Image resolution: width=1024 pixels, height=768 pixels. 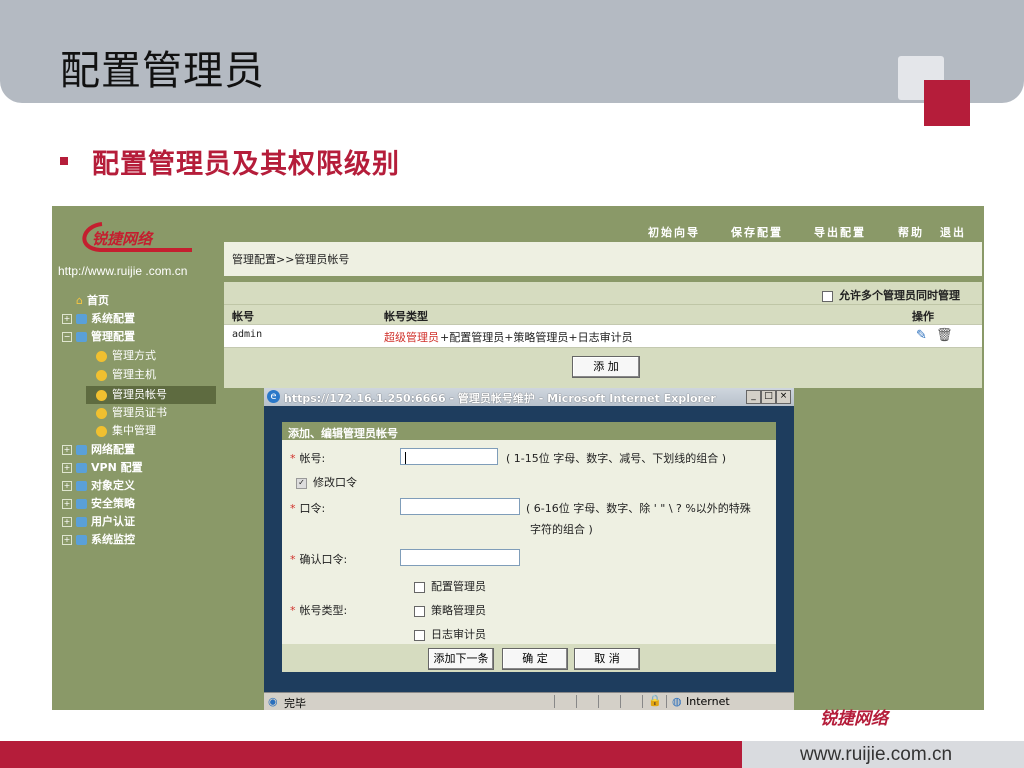 What do you see at coordinates (92, 301) in the screenshot?
I see `sidebar-item-home: ⌂ 首页` at bounding box center [92, 301].